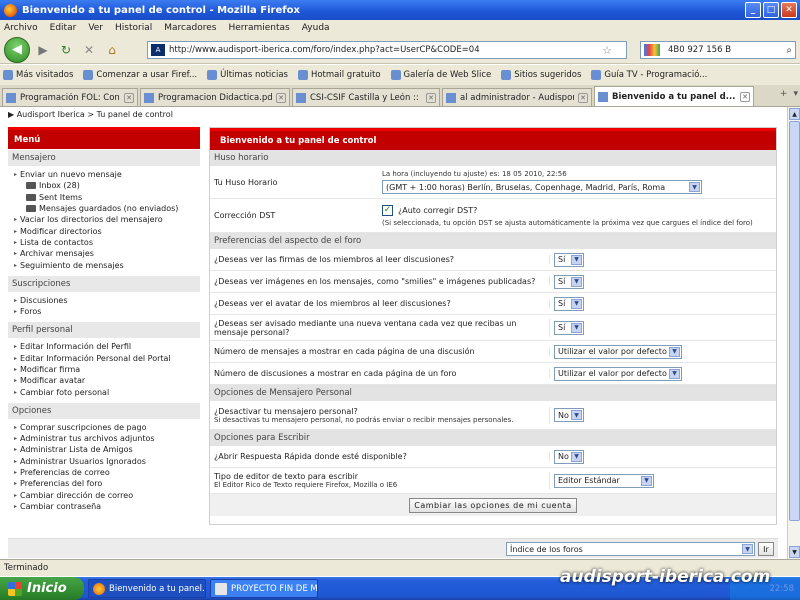  Describe the element at coordinates (569, 415) in the screenshot. I see `pm-select: No ▼` at that location.